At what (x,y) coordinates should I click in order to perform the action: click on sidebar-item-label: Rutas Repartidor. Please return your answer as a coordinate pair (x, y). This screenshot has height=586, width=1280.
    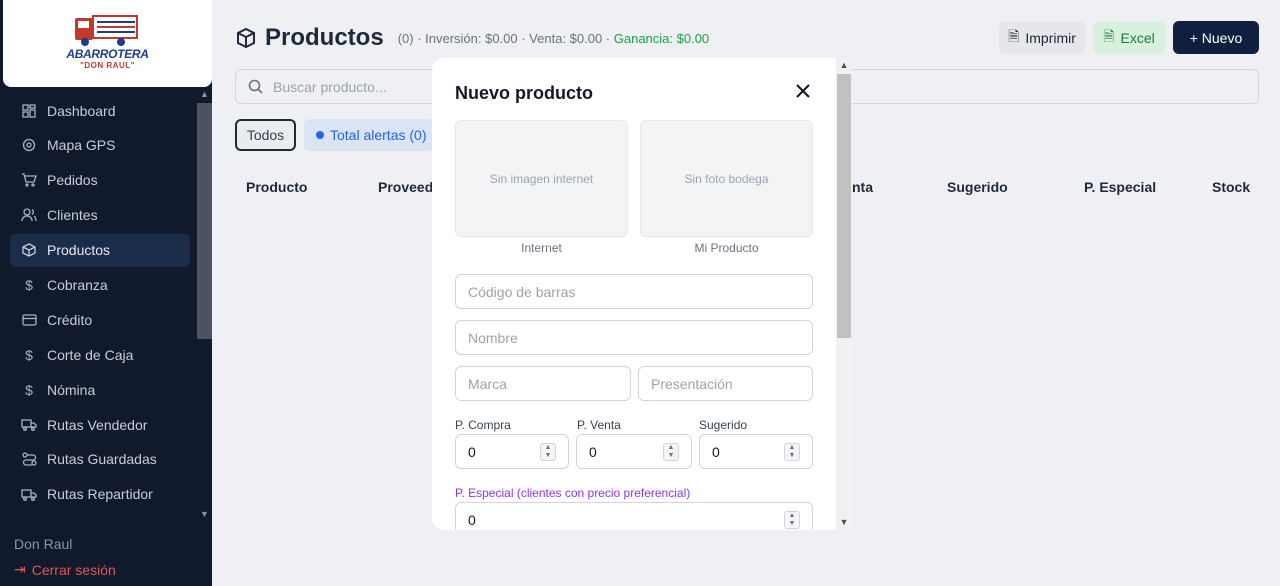
    Looking at the image, I should click on (100, 494).